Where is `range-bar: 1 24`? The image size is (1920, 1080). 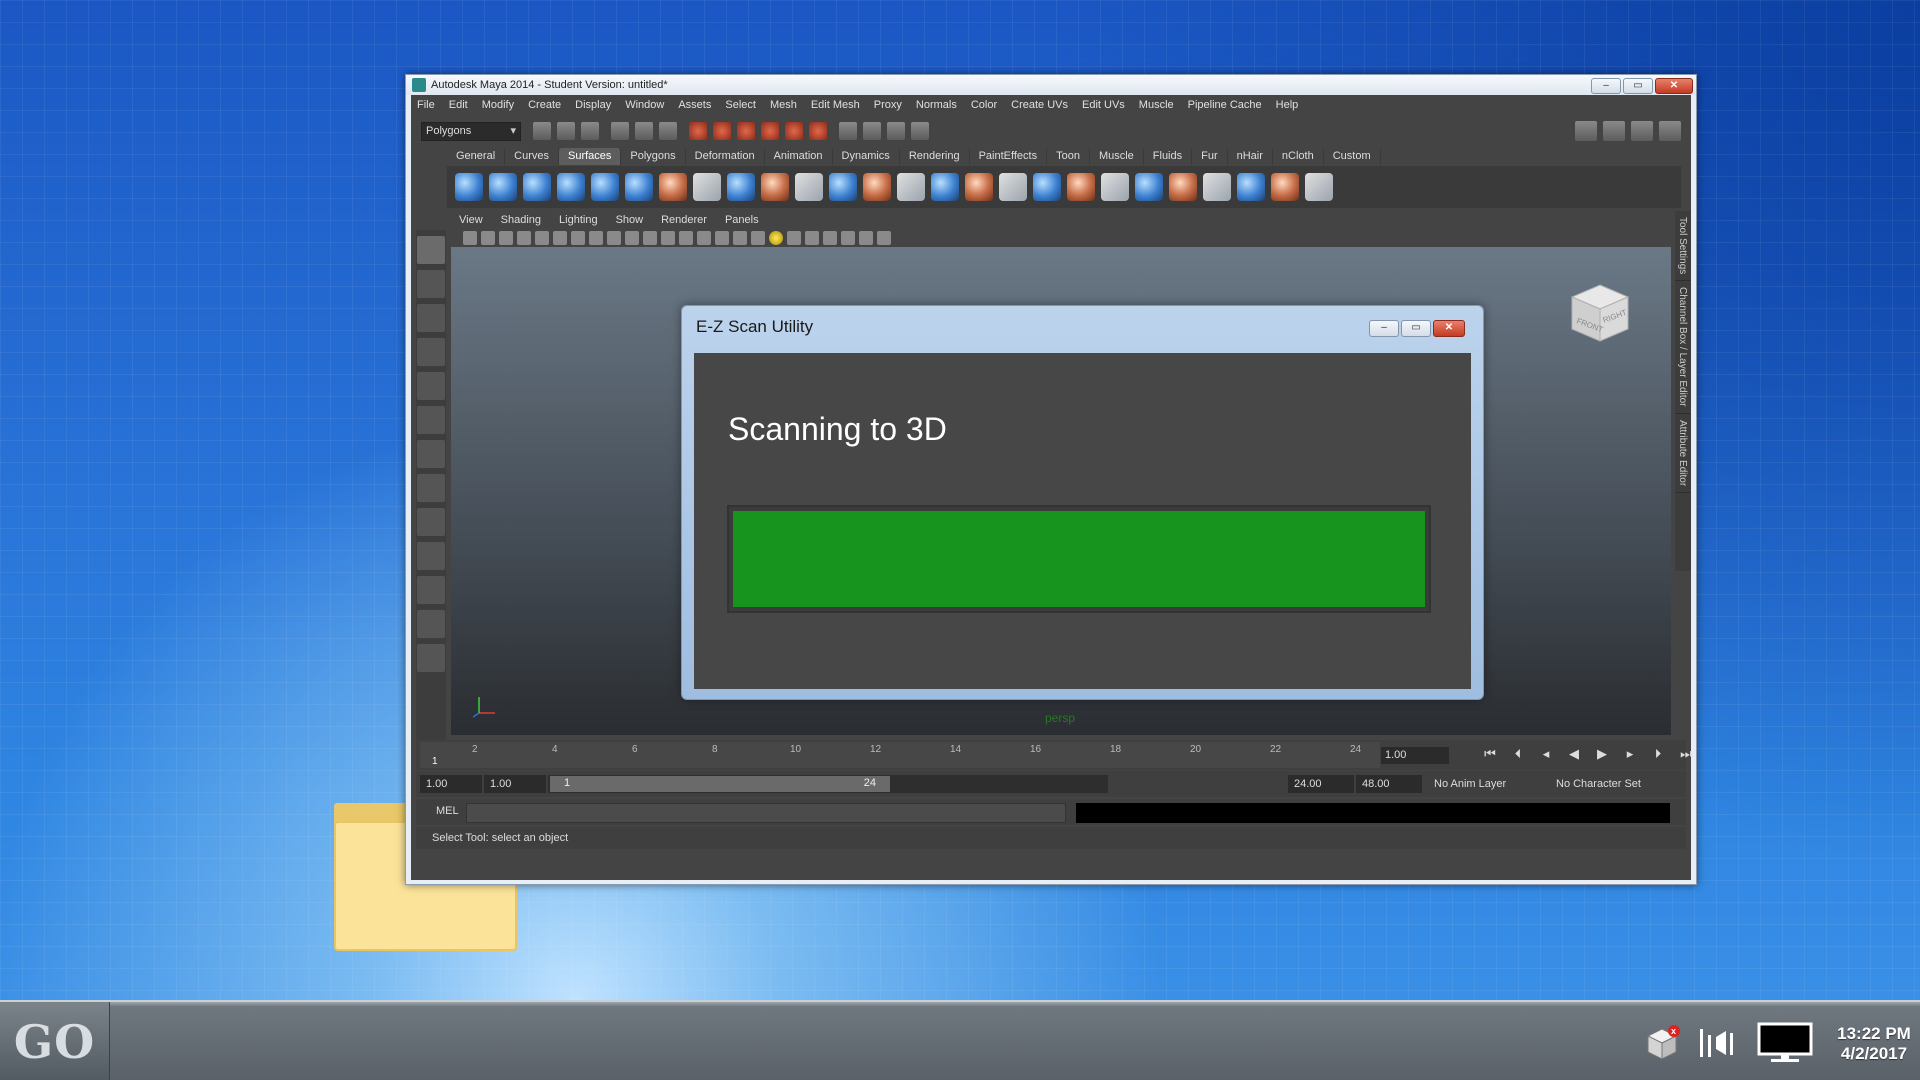 range-bar: 1 24 is located at coordinates (828, 784).